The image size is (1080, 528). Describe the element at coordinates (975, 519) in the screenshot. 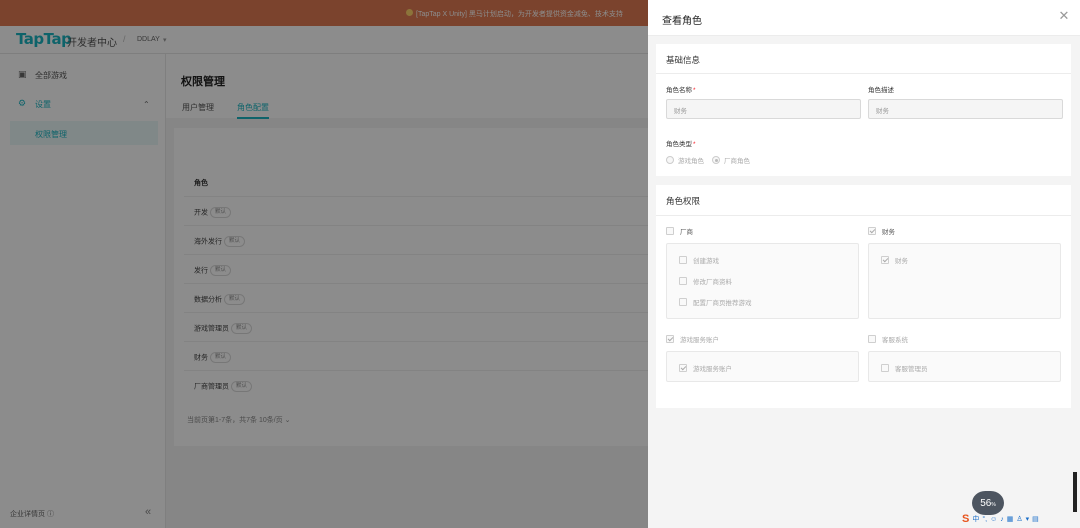

I see `ime-language-toggle: 中` at that location.